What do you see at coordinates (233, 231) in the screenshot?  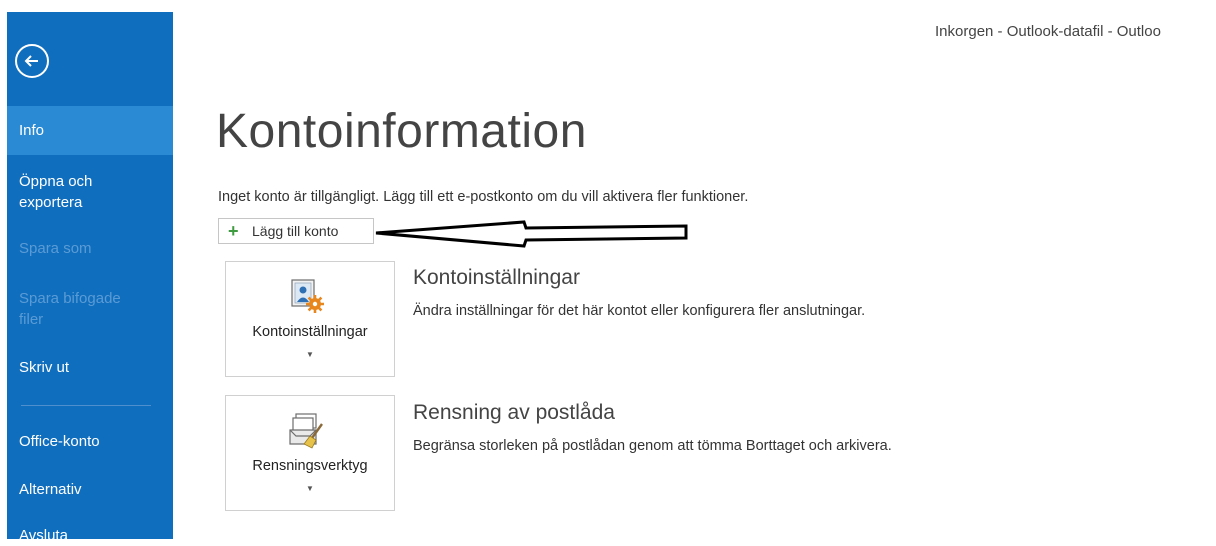 I see `plus-icon: +` at bounding box center [233, 231].